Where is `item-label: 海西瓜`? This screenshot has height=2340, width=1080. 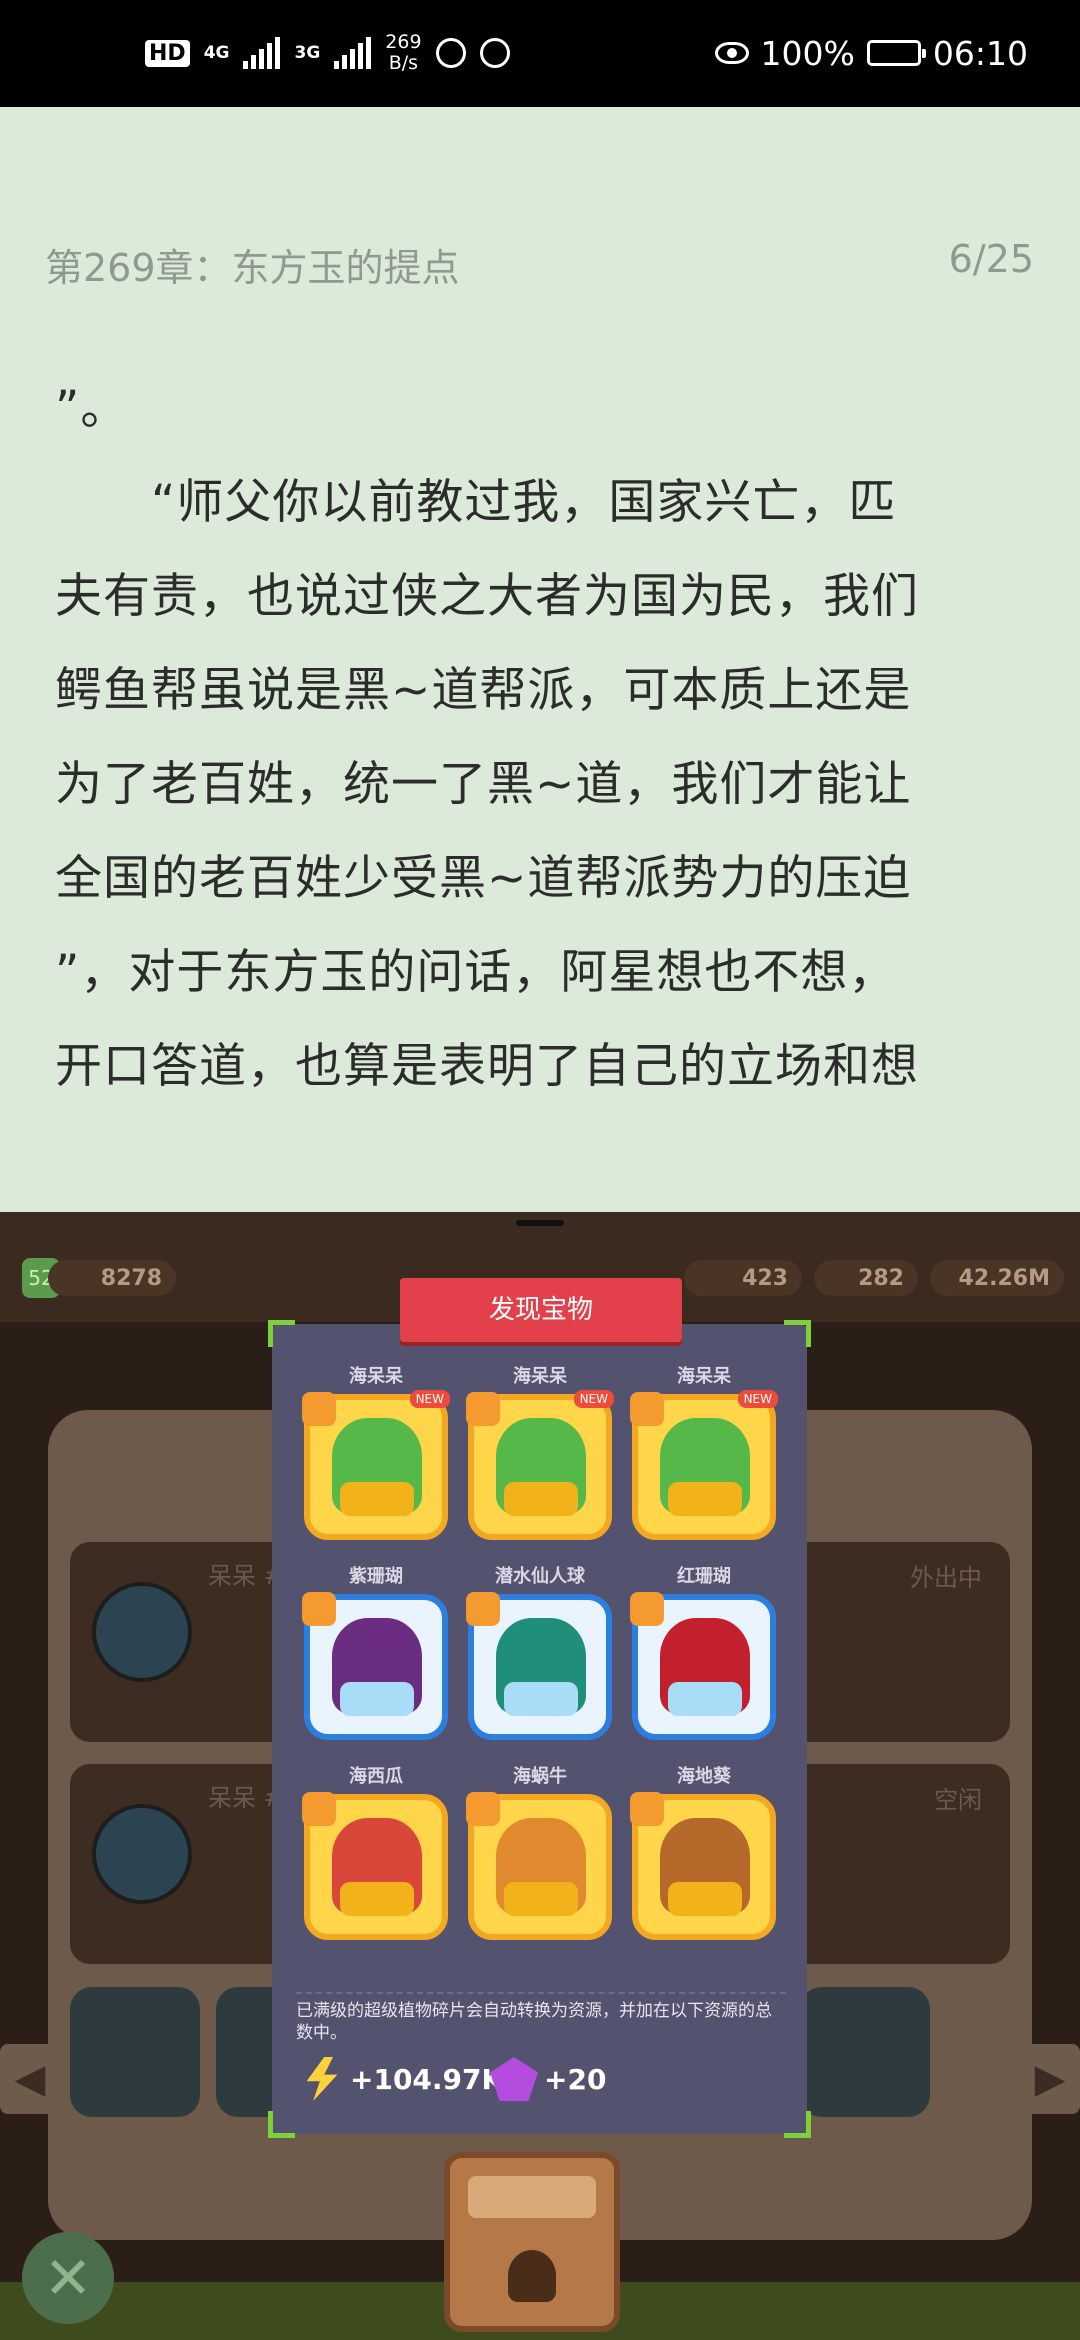
item-label: 海西瓜 is located at coordinates (376, 1776).